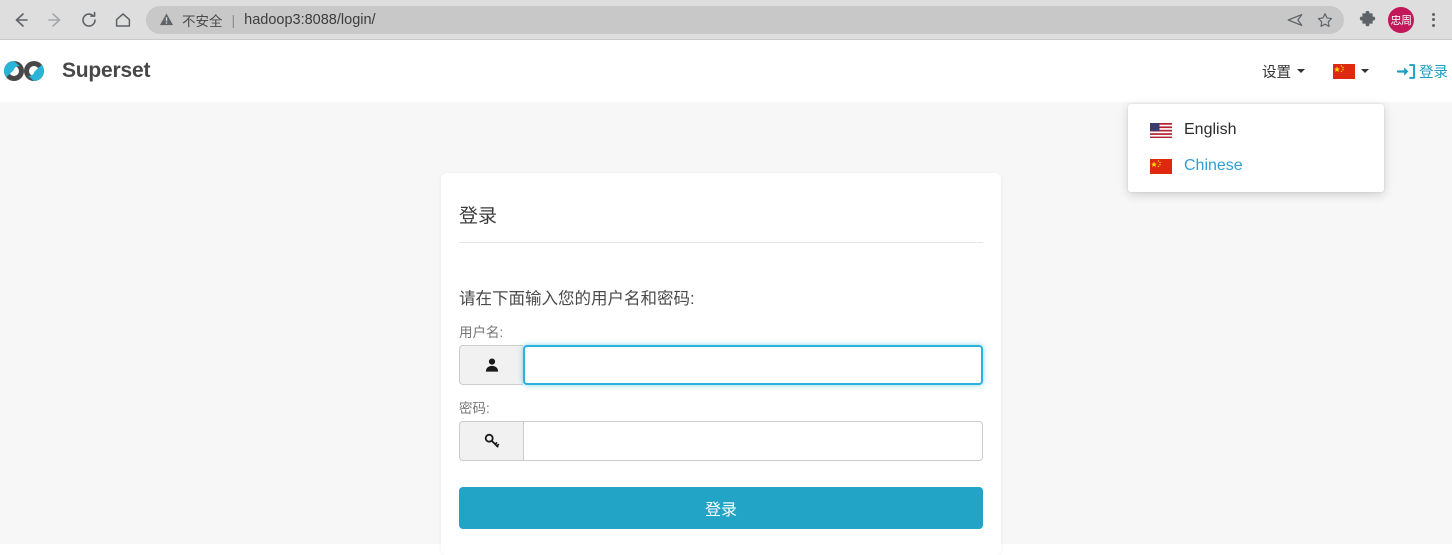 The image size is (1452, 555). I want to click on header-nav: 设置 登录, so click(1350, 71).